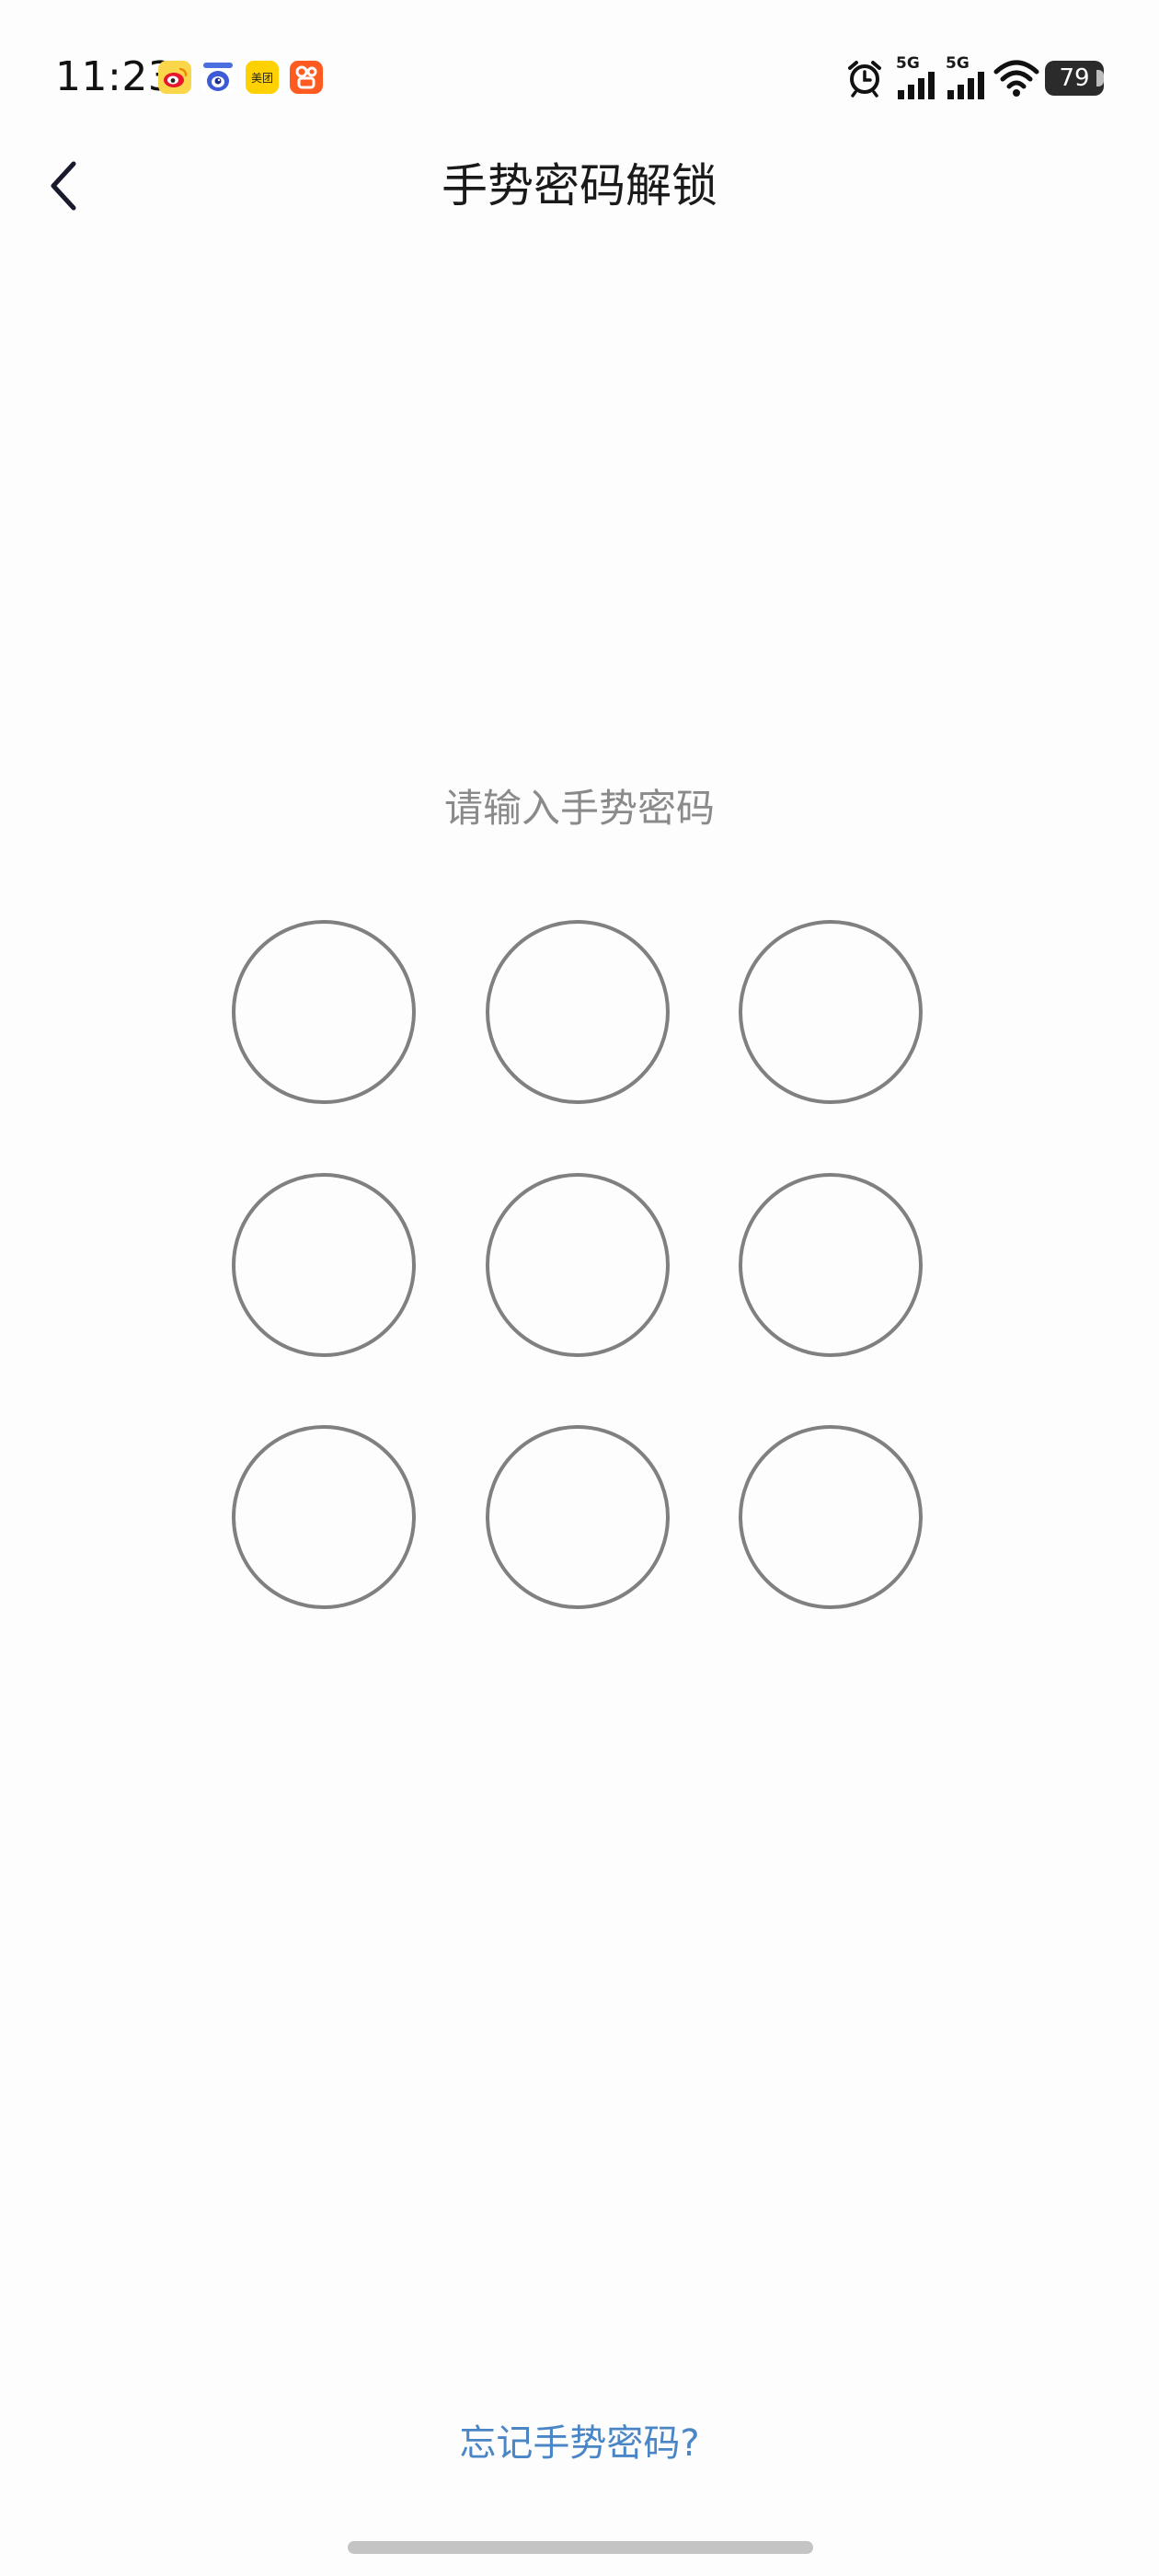 This screenshot has height=2576, width=1159. What do you see at coordinates (579, 2443) in the screenshot?
I see `forgot-gesture-link: 忘记手势密码?` at bounding box center [579, 2443].